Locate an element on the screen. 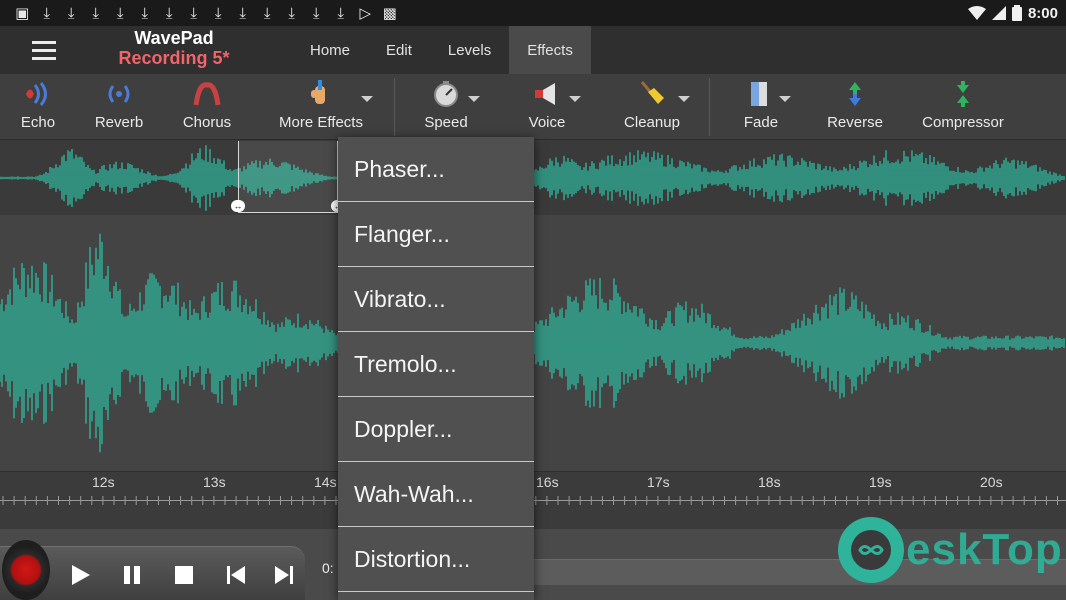 The height and width of the screenshot is (600, 1066). title-block: WavePad Recording 5* is located at coordinates (174, 48).